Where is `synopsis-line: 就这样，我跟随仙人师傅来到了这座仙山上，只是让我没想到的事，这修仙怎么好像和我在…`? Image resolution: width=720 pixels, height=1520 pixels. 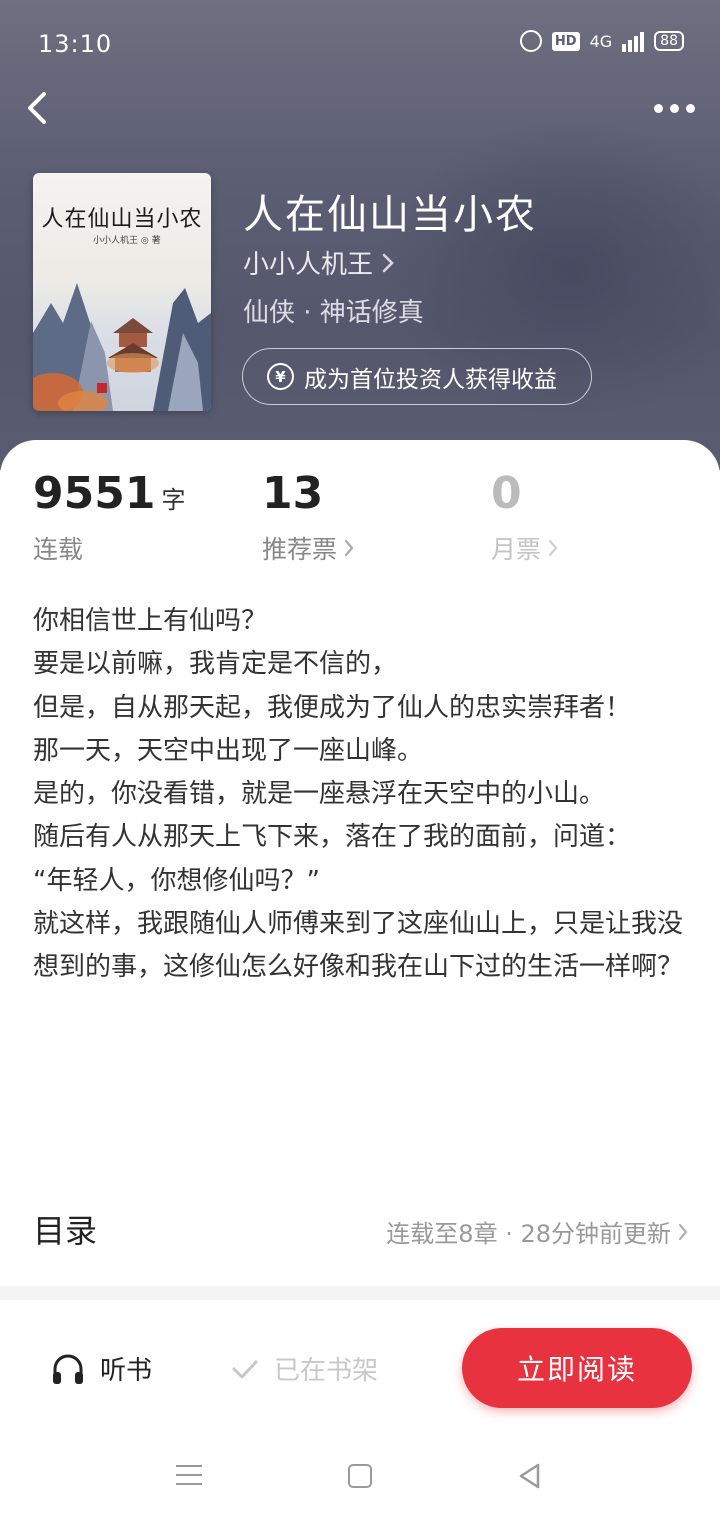 synopsis-line: 就这样，我跟随仙人师傅来到了这座仙山上，只是让我没想到的事，这修仙怎么好像和我在… is located at coordinates (358, 946).